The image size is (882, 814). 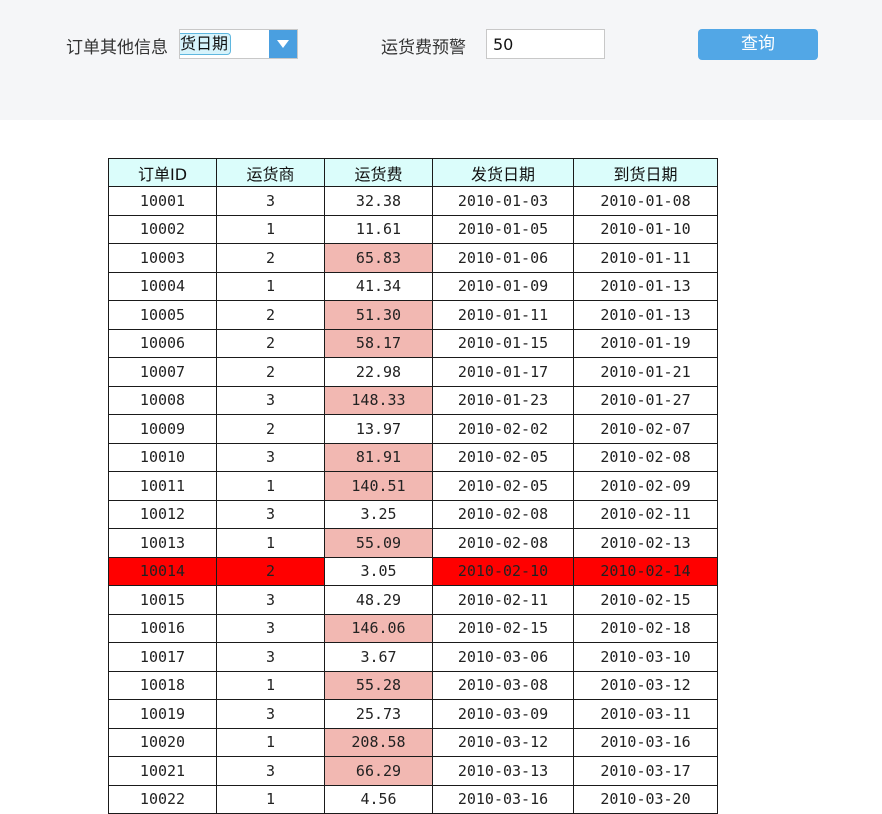 What do you see at coordinates (162, 600) in the screenshot?
I see `cell-order-id: 10015` at bounding box center [162, 600].